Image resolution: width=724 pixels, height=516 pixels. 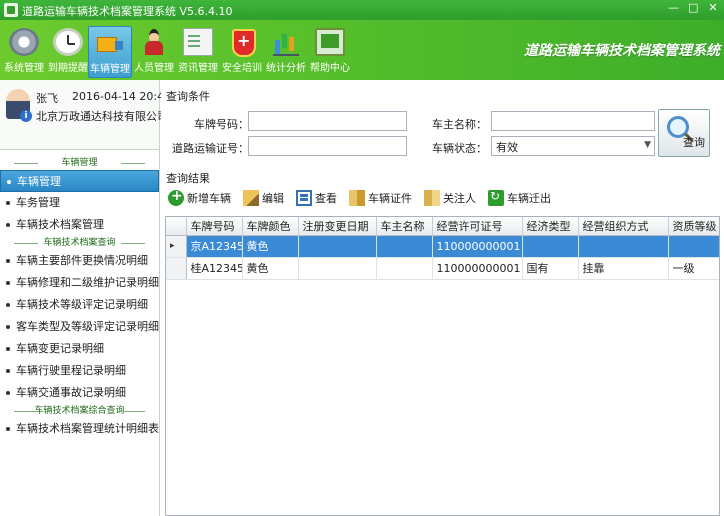 I want to click on table-cell: 桂A12345, so click(x=214, y=268).